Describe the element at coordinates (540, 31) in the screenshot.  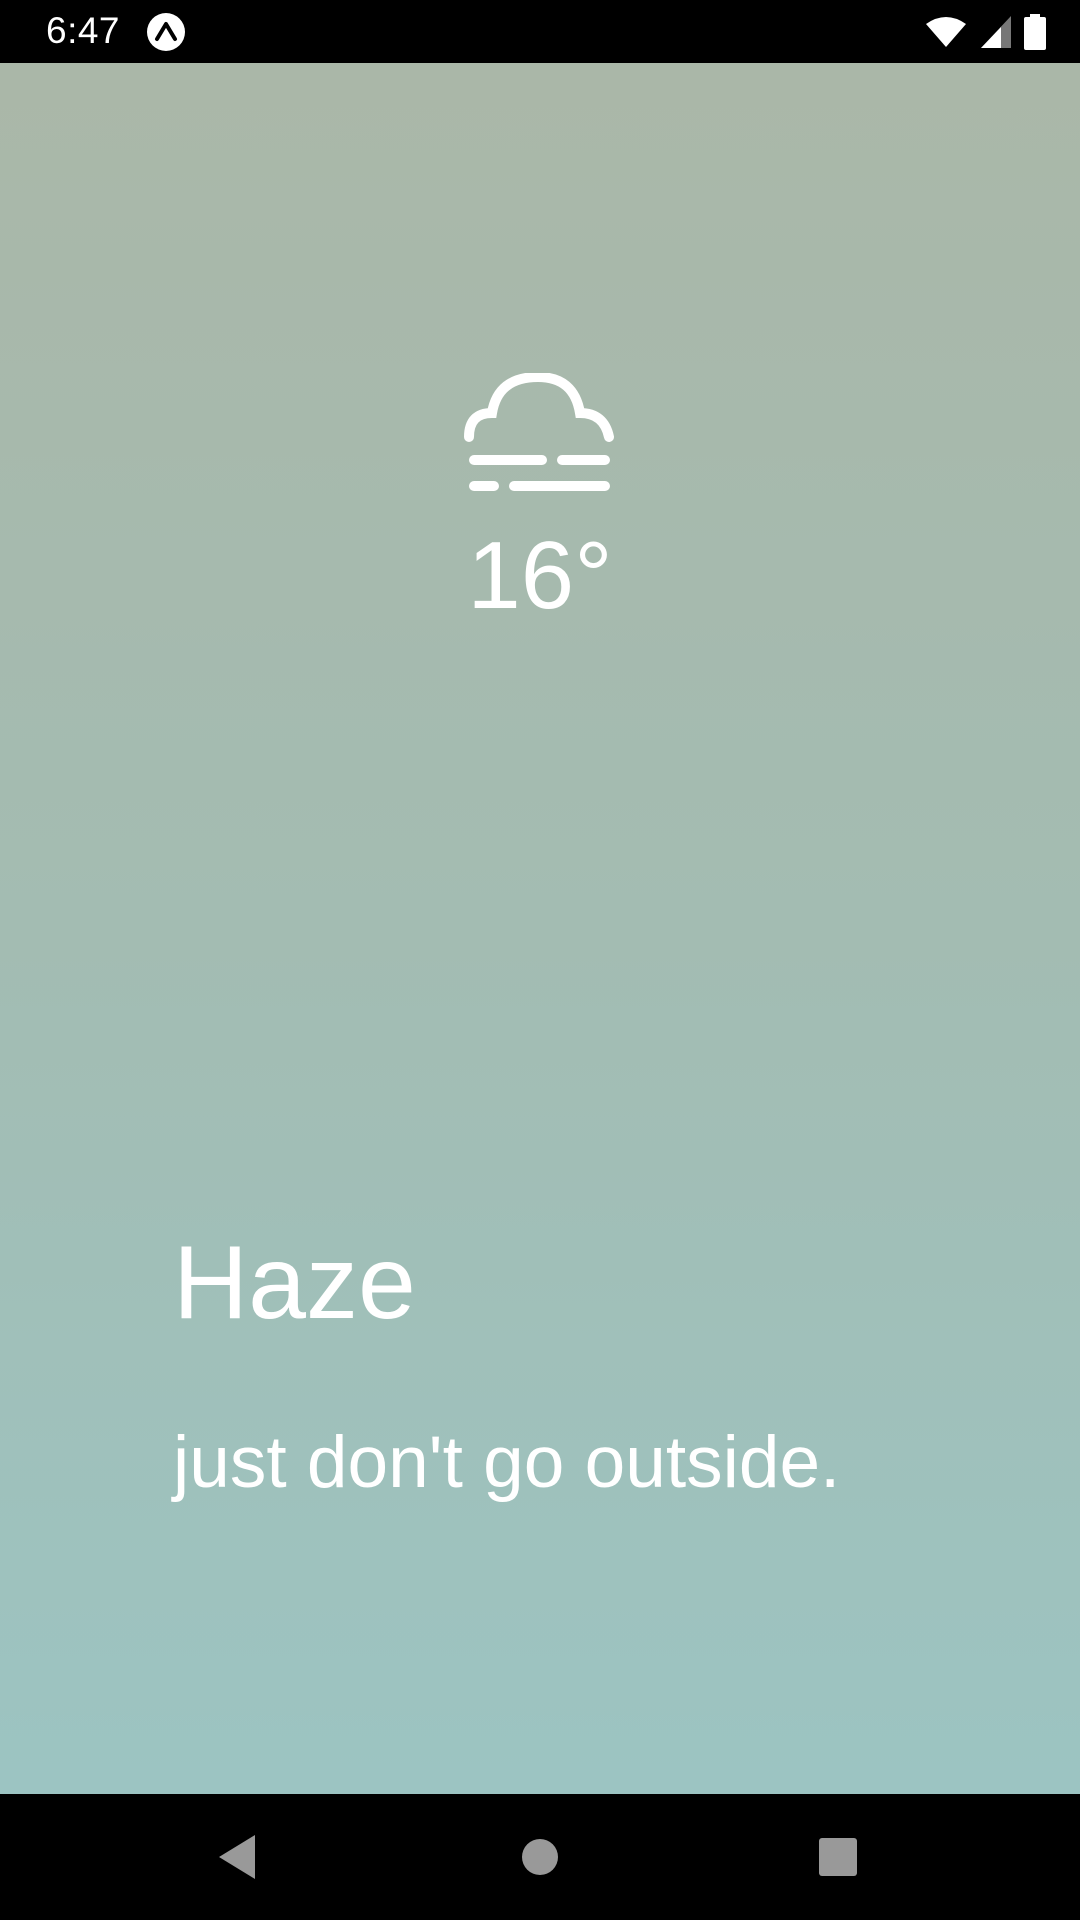
I see `status-bar: 6:47` at that location.